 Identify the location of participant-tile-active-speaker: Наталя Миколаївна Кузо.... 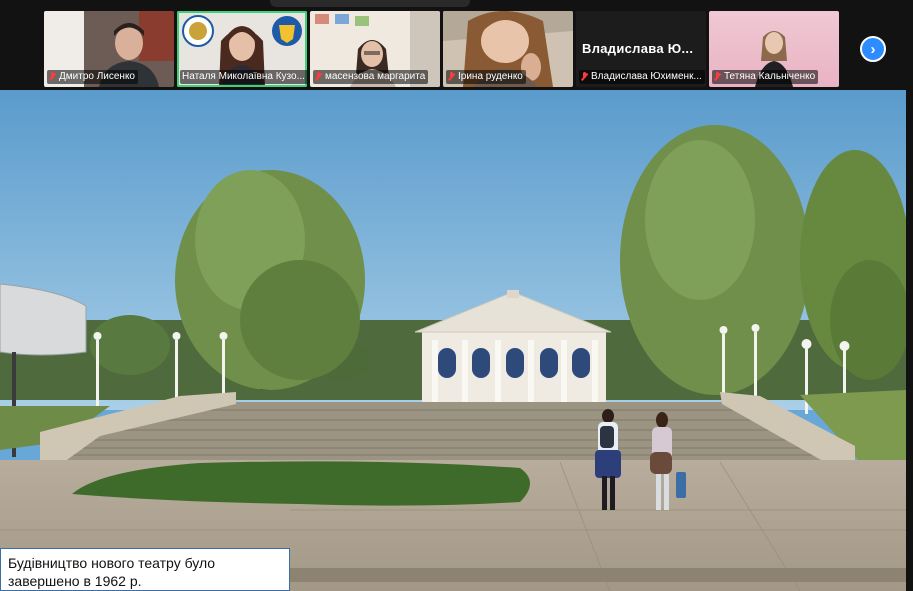
(242, 49).